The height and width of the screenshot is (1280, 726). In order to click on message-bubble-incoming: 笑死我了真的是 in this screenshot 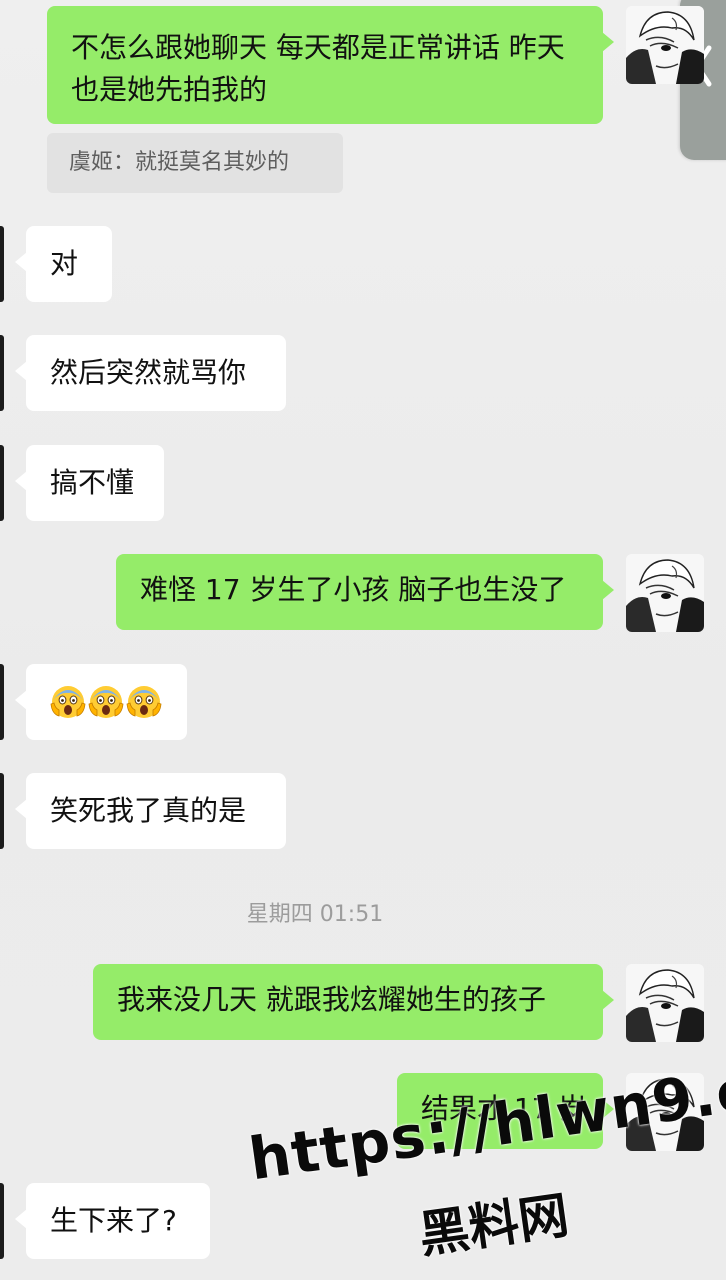, I will do `click(150, 811)`.